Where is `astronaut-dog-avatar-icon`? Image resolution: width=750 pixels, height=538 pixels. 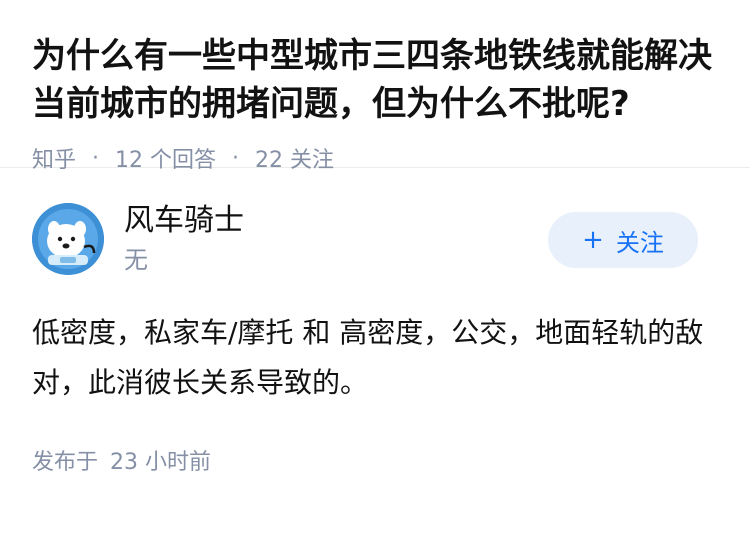
astronaut-dog-avatar-icon is located at coordinates (68, 239).